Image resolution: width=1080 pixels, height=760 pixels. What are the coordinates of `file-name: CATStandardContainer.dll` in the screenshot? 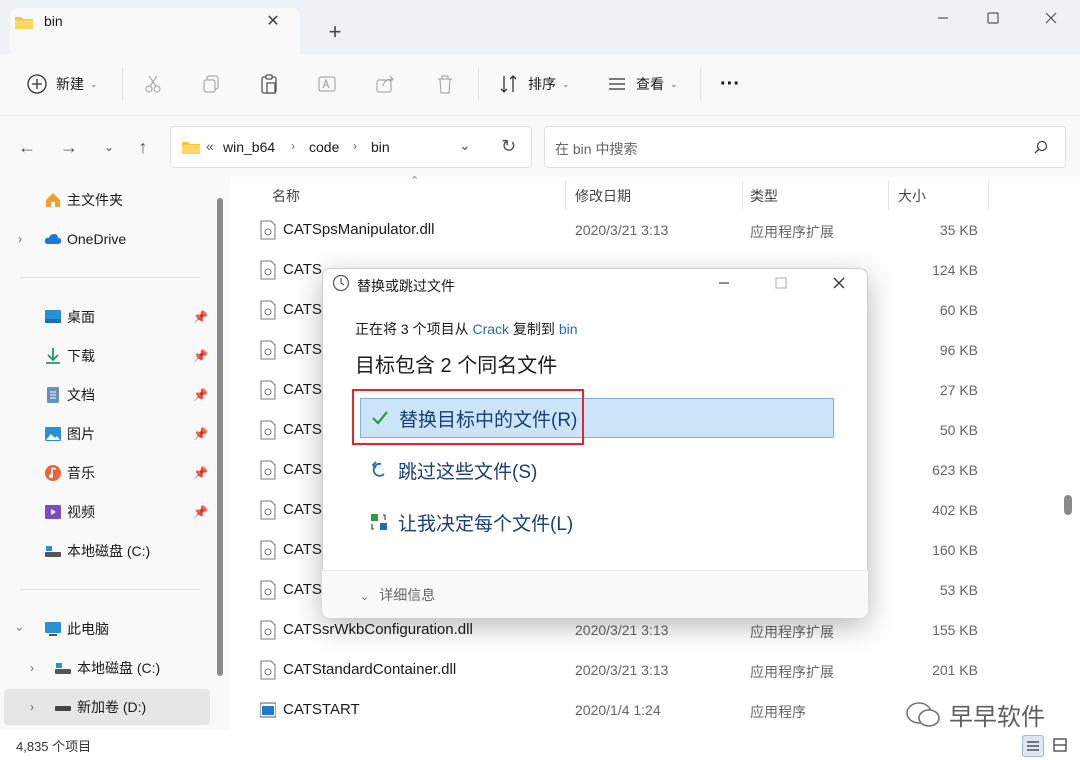 It's located at (370, 669).